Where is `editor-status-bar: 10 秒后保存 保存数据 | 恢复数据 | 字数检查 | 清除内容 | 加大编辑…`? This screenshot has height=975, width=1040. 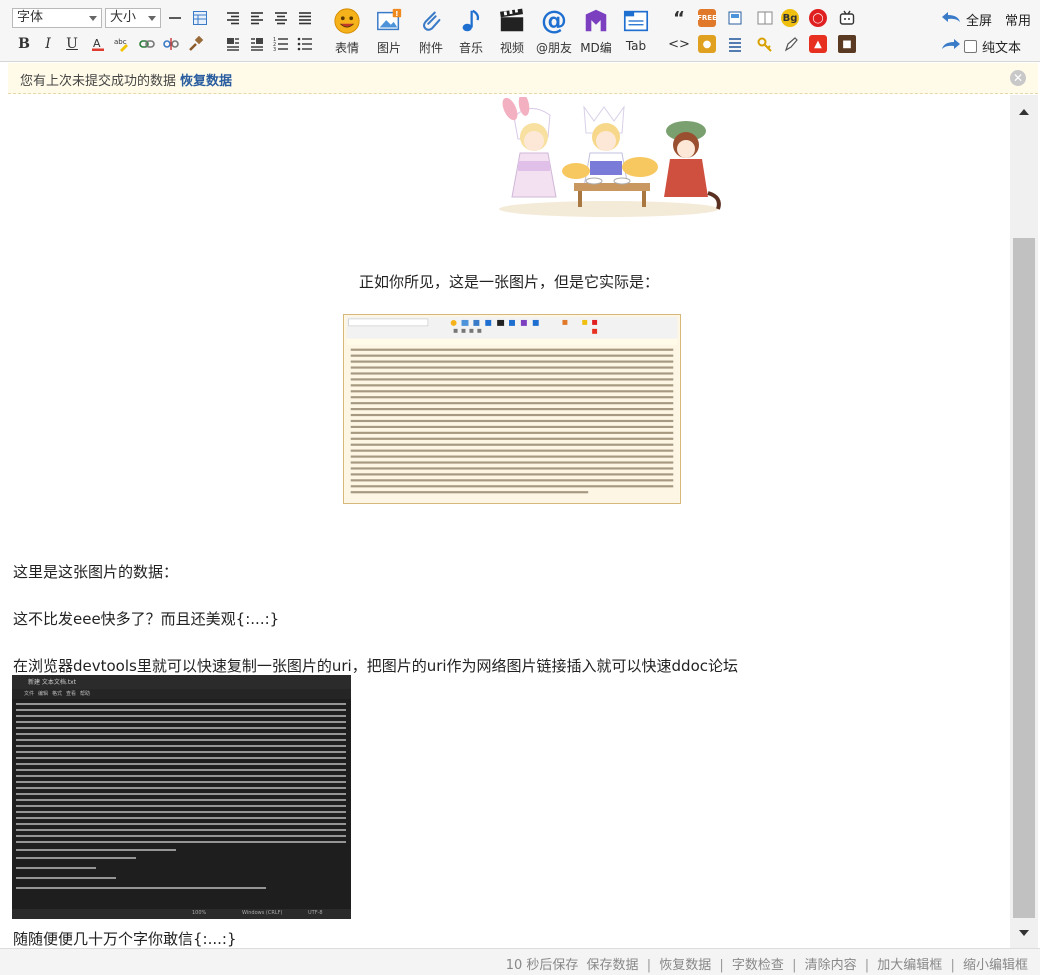 editor-status-bar: 10 秒后保存 保存数据 | 恢复数据 | 字数检查 | 清除内容 | 加大编辑… is located at coordinates (520, 961).